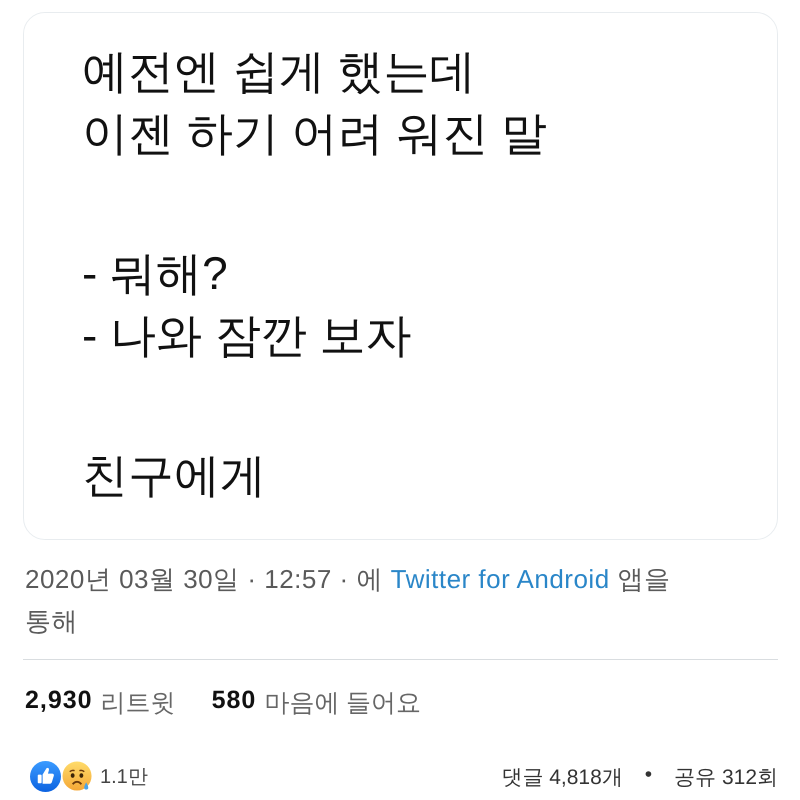  Describe the element at coordinates (59, 701) in the screenshot. I see `stat-count: 2,930` at that location.